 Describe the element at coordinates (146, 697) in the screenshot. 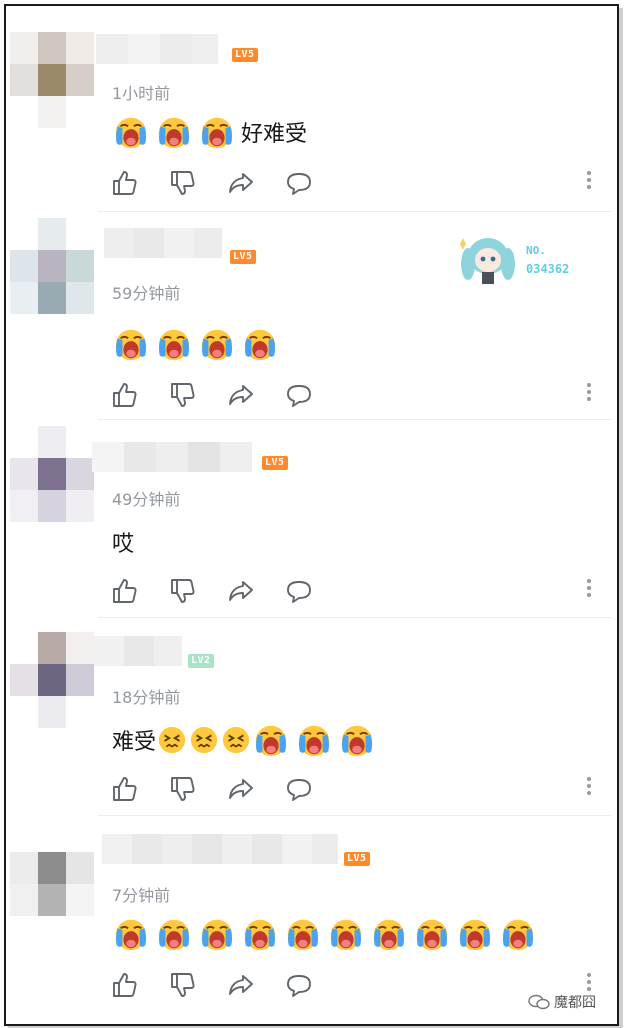

I see `comment-time: 18分钟前` at that location.